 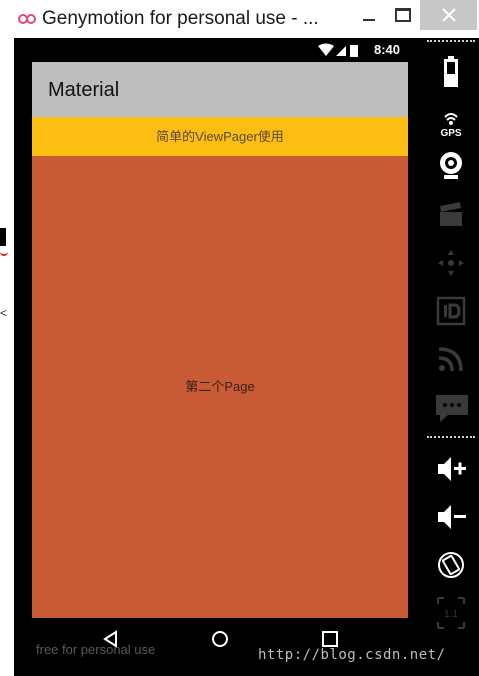 What do you see at coordinates (96, 649) in the screenshot?
I see `license-watermark: free for personal use` at bounding box center [96, 649].